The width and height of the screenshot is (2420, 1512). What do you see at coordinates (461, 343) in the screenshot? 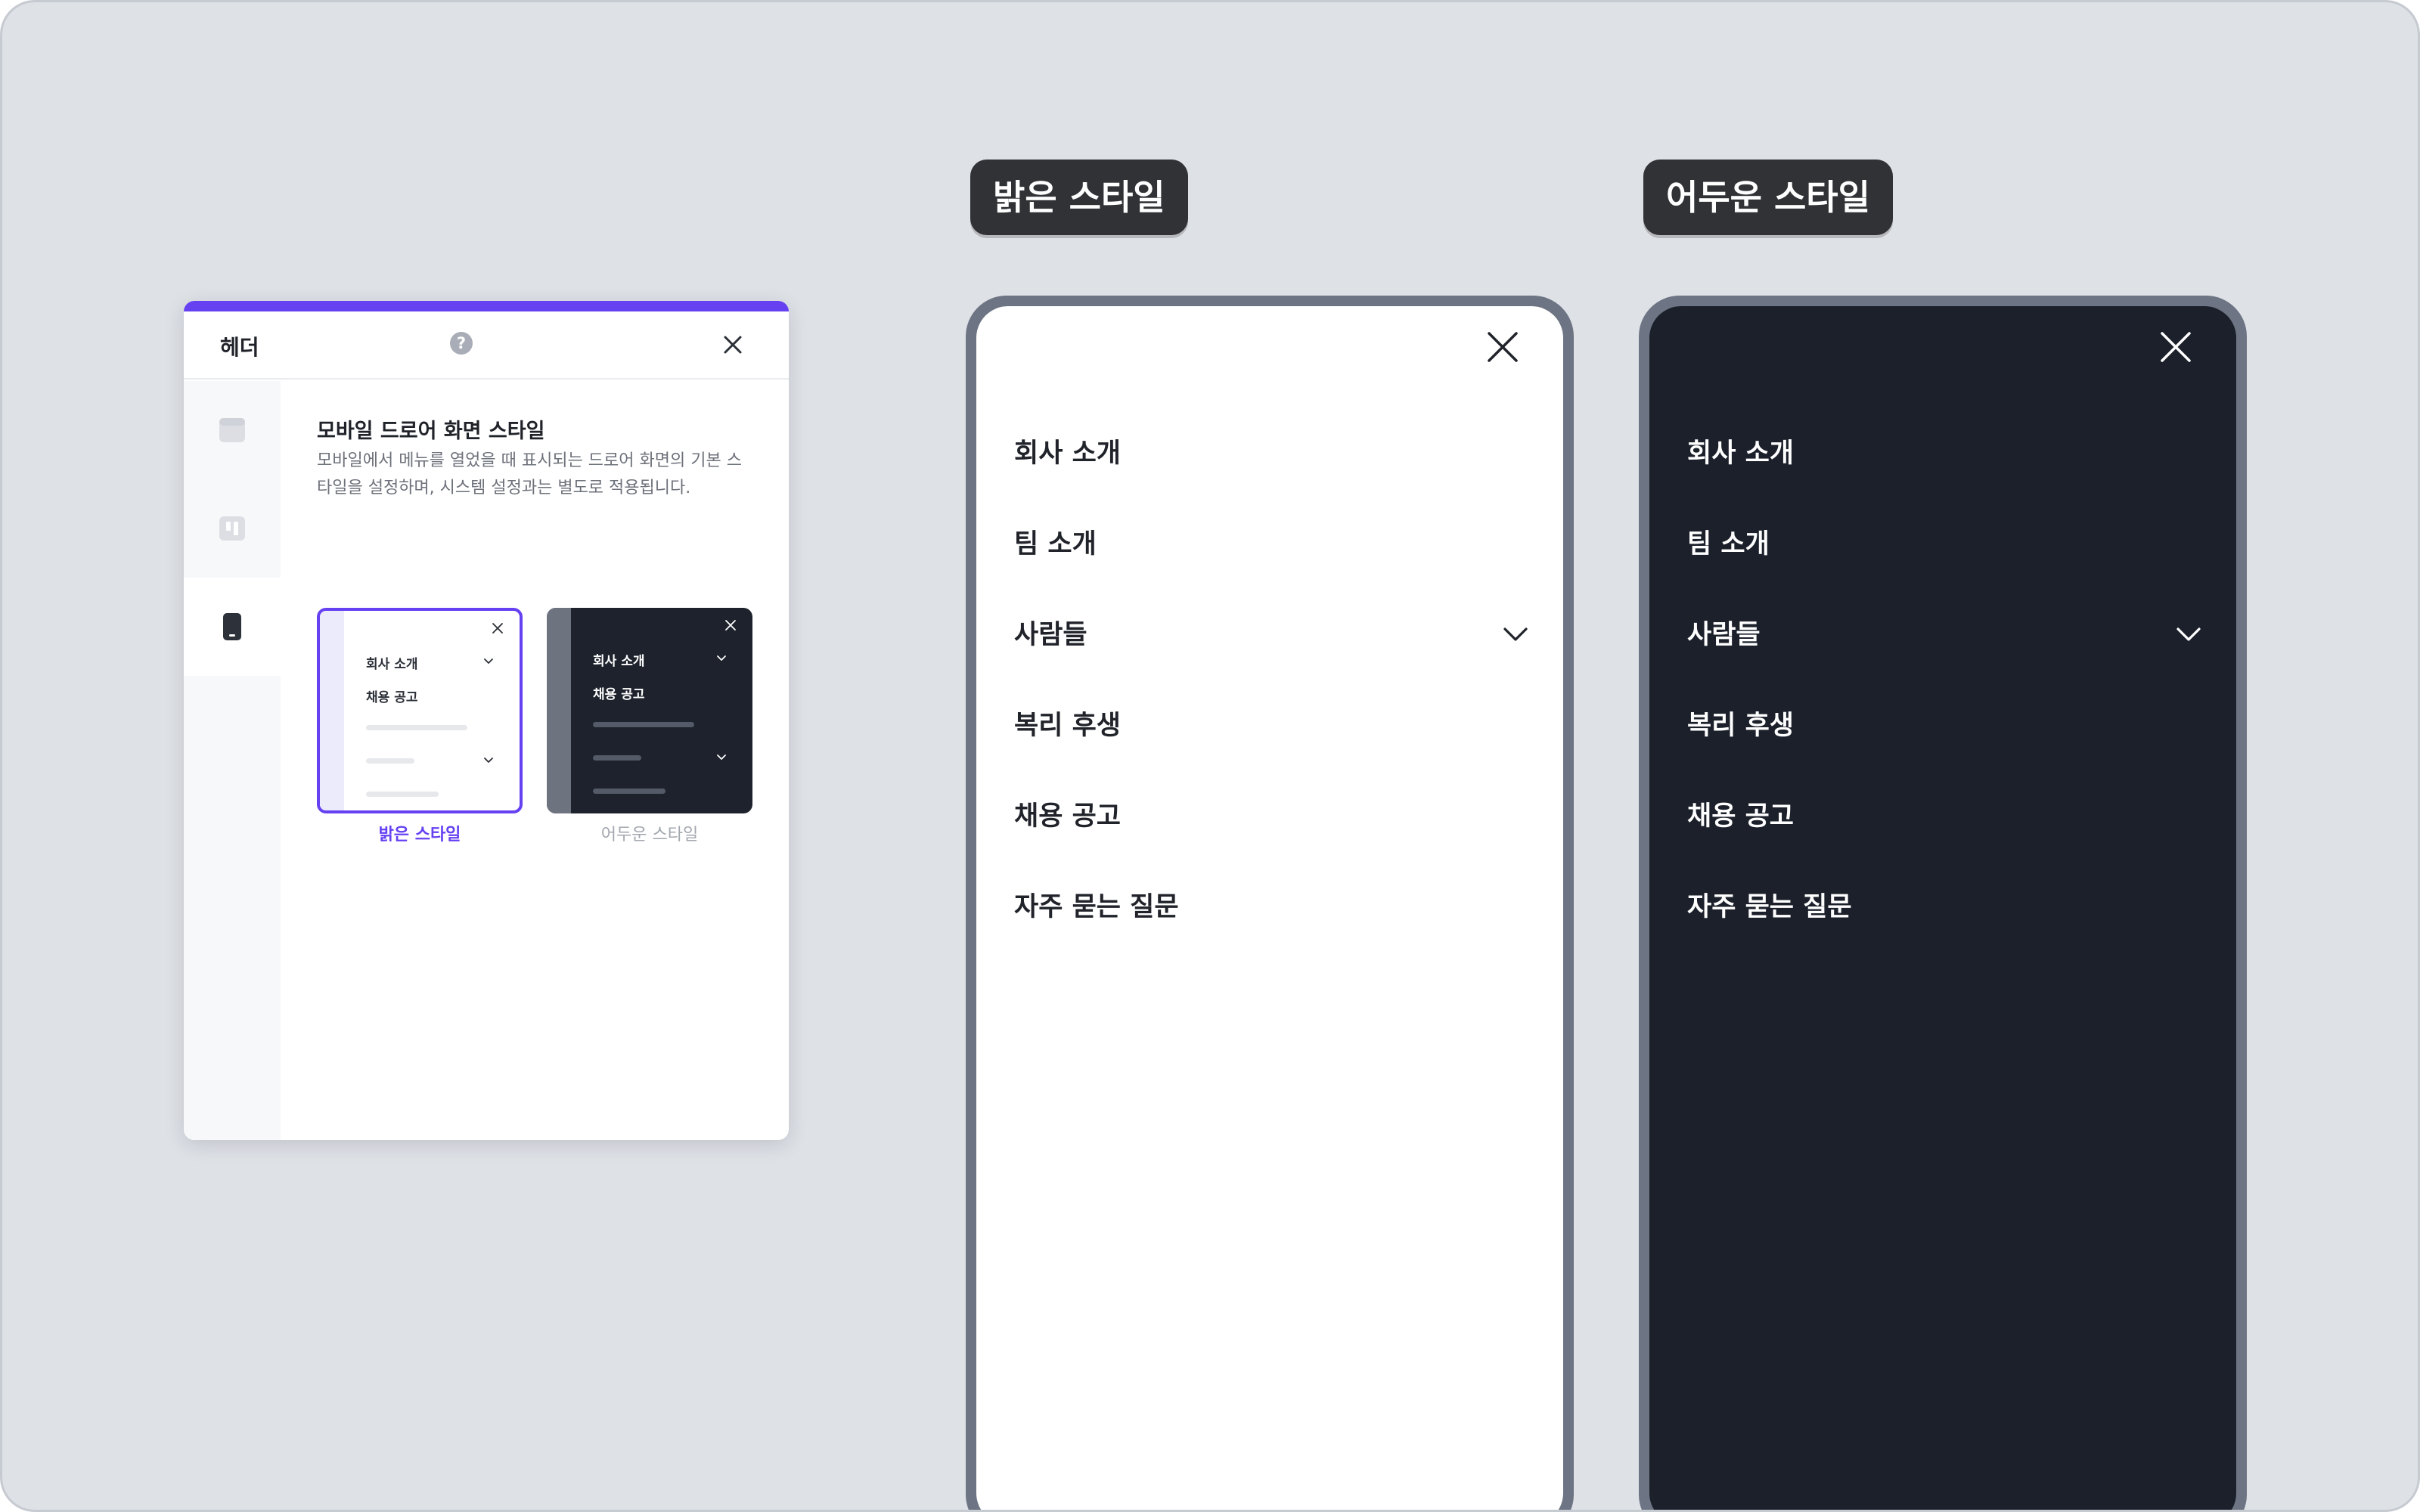
I see `help-icon: ?` at bounding box center [461, 343].